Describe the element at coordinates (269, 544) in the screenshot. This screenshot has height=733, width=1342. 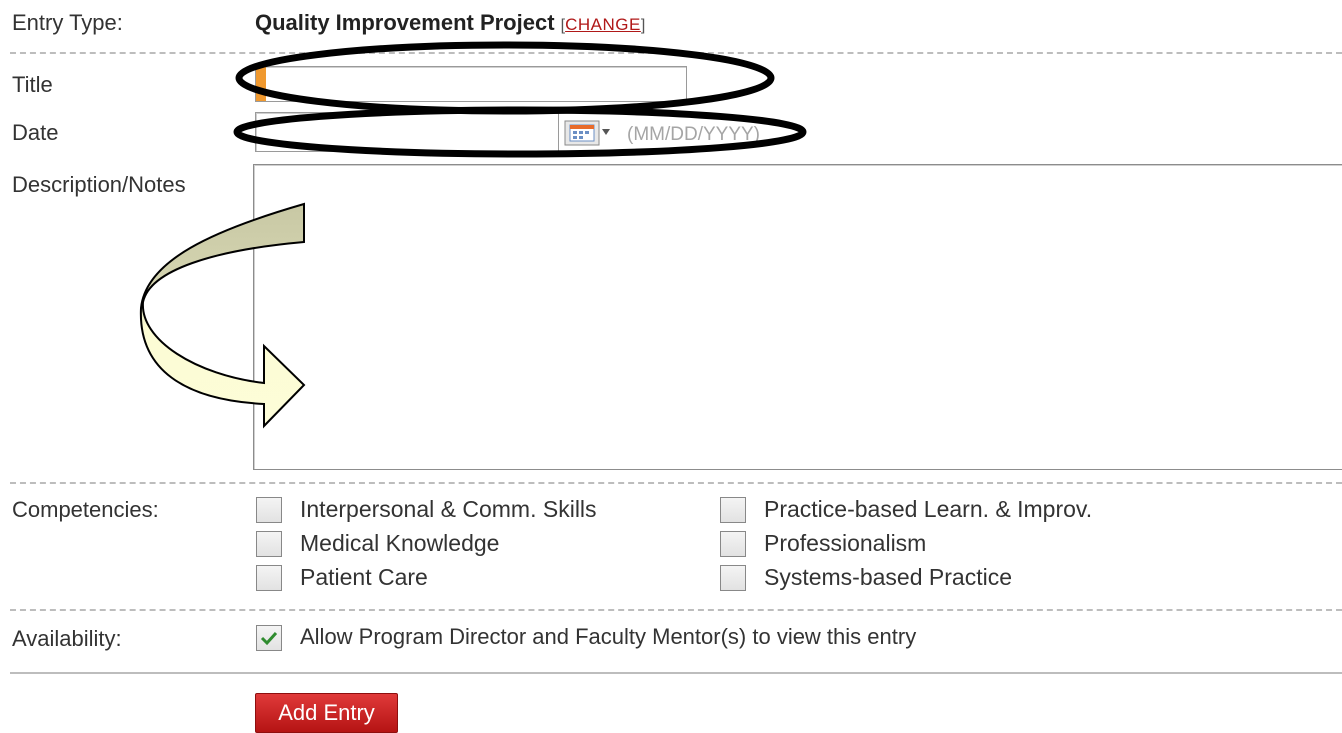
I see `checkbox-medical-knowledge` at that location.